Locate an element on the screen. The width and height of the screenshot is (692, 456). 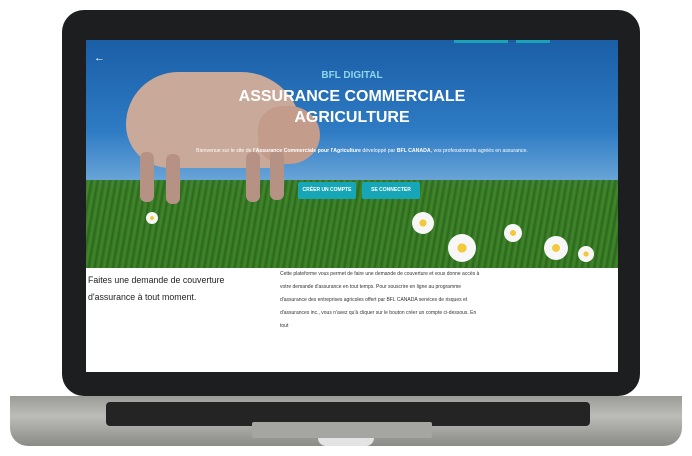
laptop-notch is located at coordinates (346, 442).